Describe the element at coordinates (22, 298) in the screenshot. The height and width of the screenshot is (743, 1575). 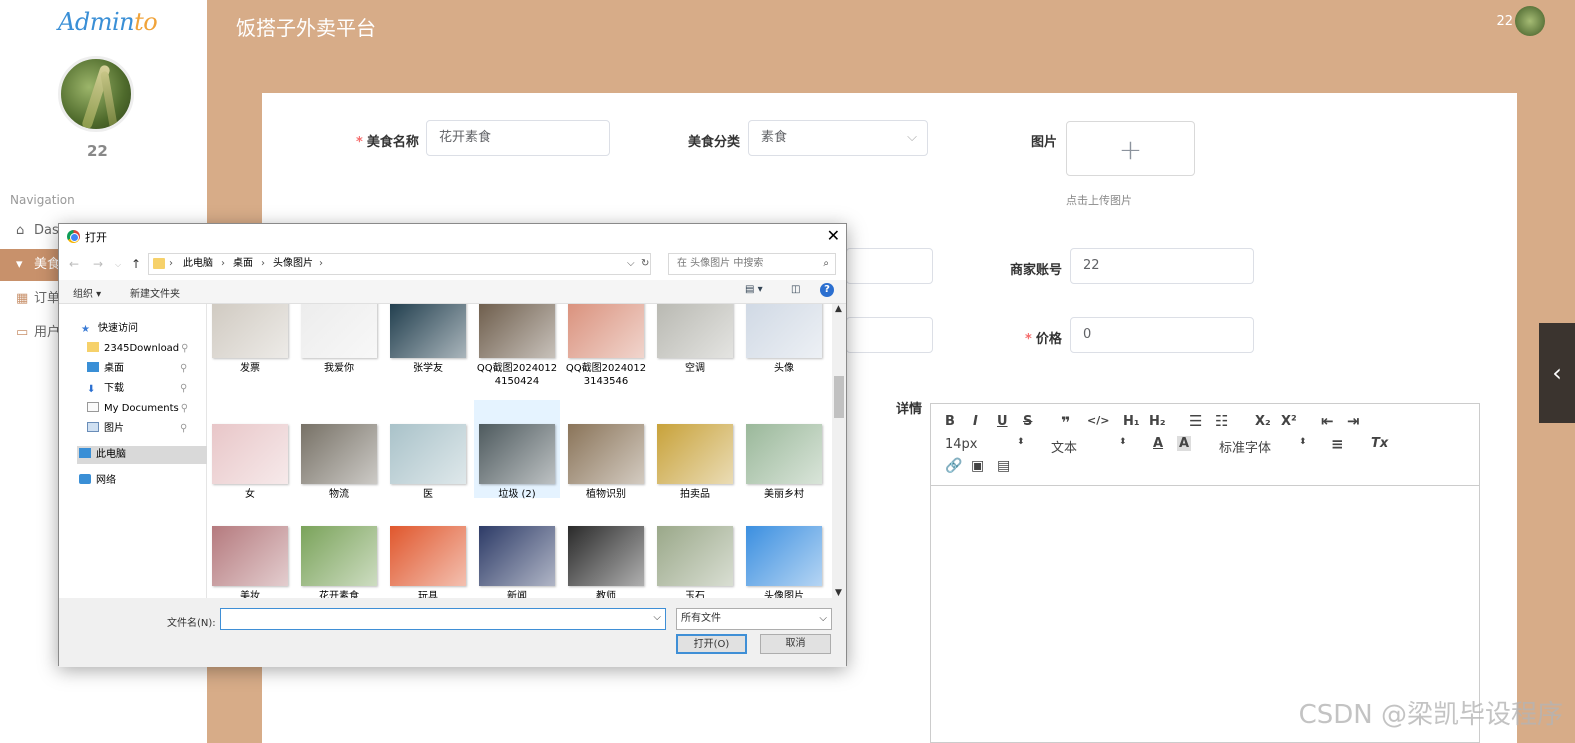
I see `grid-icon: ▦` at that location.